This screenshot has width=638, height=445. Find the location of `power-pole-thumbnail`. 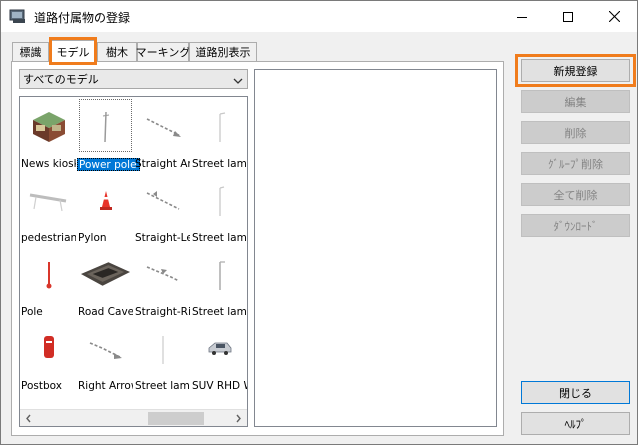

power-pole-thumbnail is located at coordinates (105, 125).